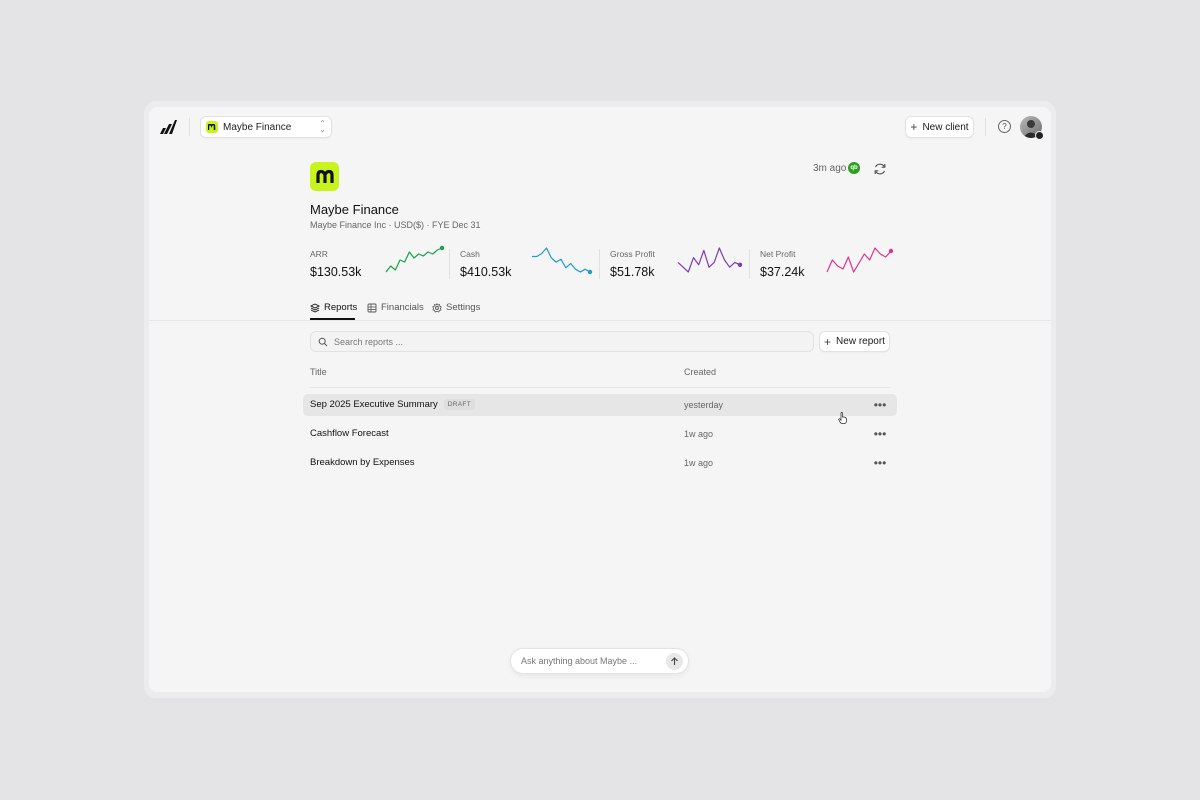 The image size is (1200, 800). Describe the element at coordinates (437, 307) in the screenshot. I see `gear-icon` at that location.